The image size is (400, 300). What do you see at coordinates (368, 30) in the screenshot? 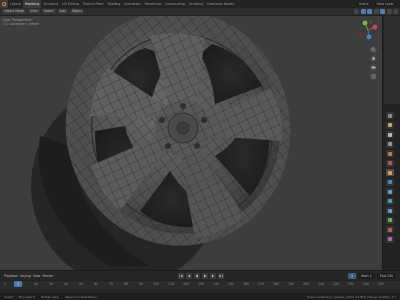
I see `navigation-gizmo` at bounding box center [368, 30].